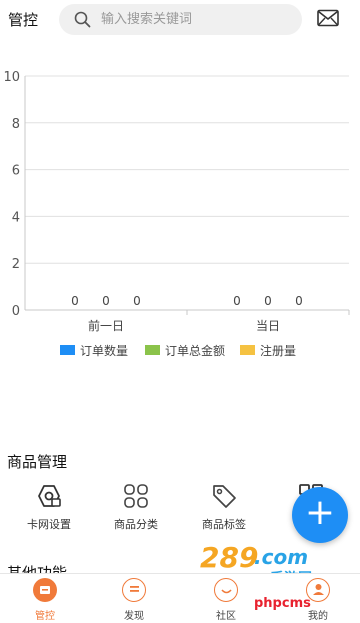 Image resolution: width=360 pixels, height=623 pixels. I want to click on tab-label: 发现, so click(134, 616).